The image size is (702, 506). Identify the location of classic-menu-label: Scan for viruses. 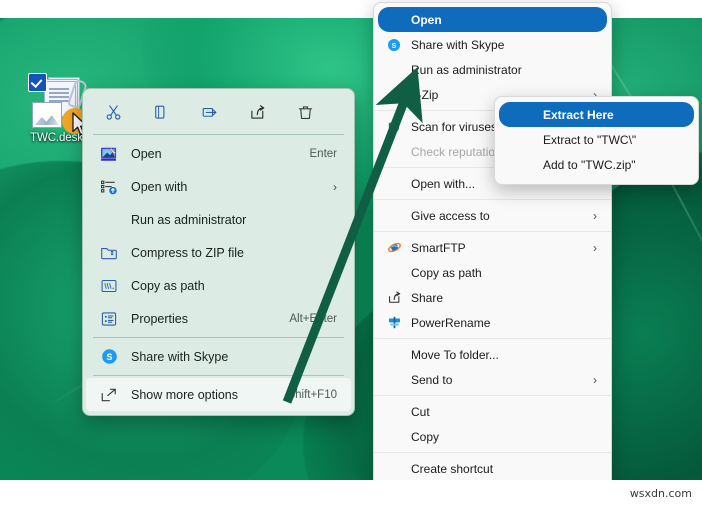
(454, 126).